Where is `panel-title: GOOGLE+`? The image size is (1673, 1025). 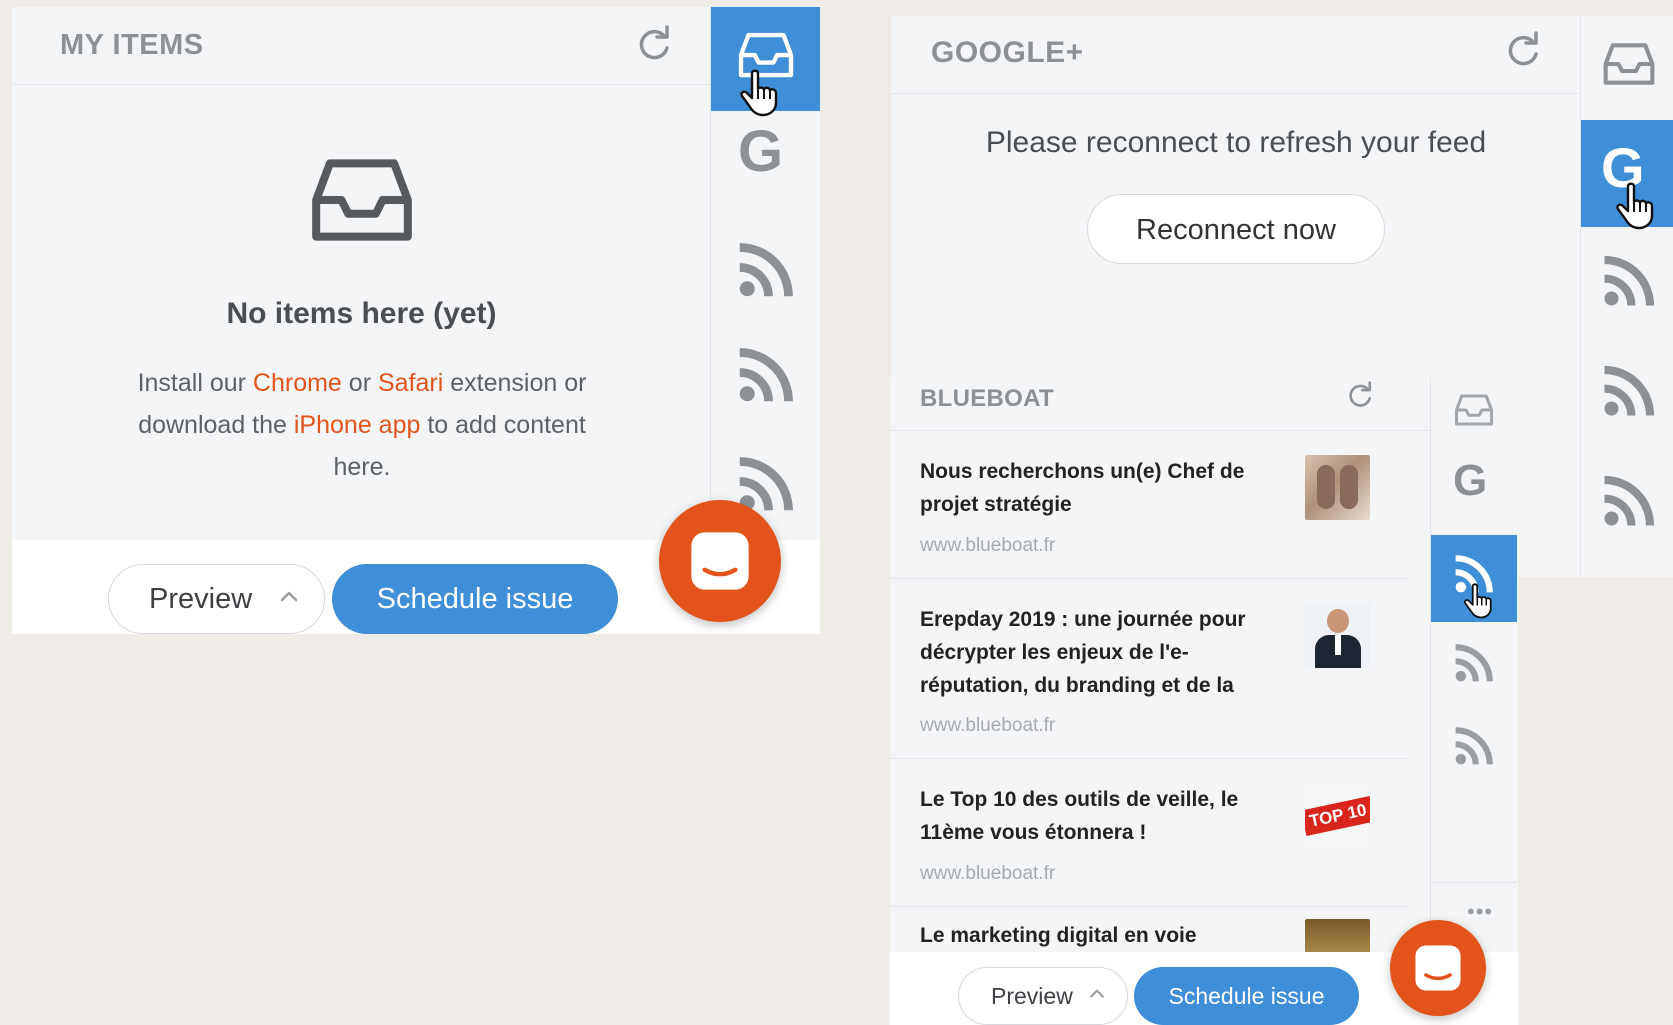
panel-title: GOOGLE+ is located at coordinates (1007, 52).